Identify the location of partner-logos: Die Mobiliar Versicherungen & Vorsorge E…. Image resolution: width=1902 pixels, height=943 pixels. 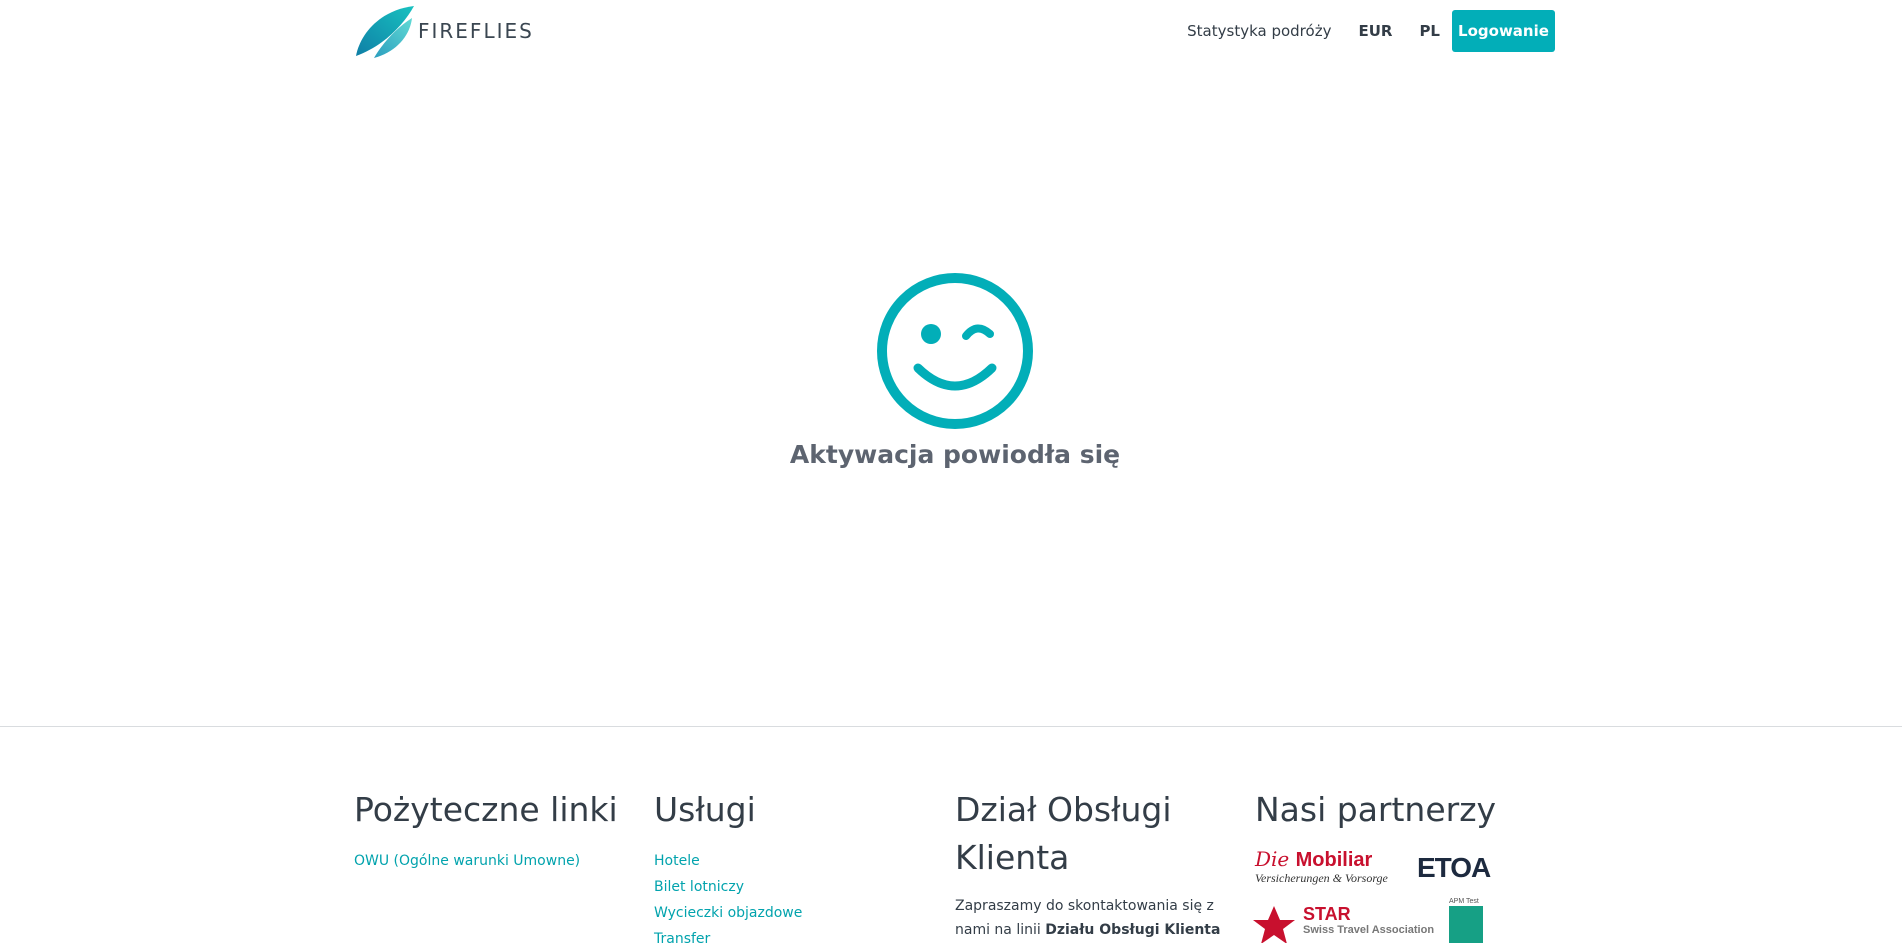
(1419, 895).